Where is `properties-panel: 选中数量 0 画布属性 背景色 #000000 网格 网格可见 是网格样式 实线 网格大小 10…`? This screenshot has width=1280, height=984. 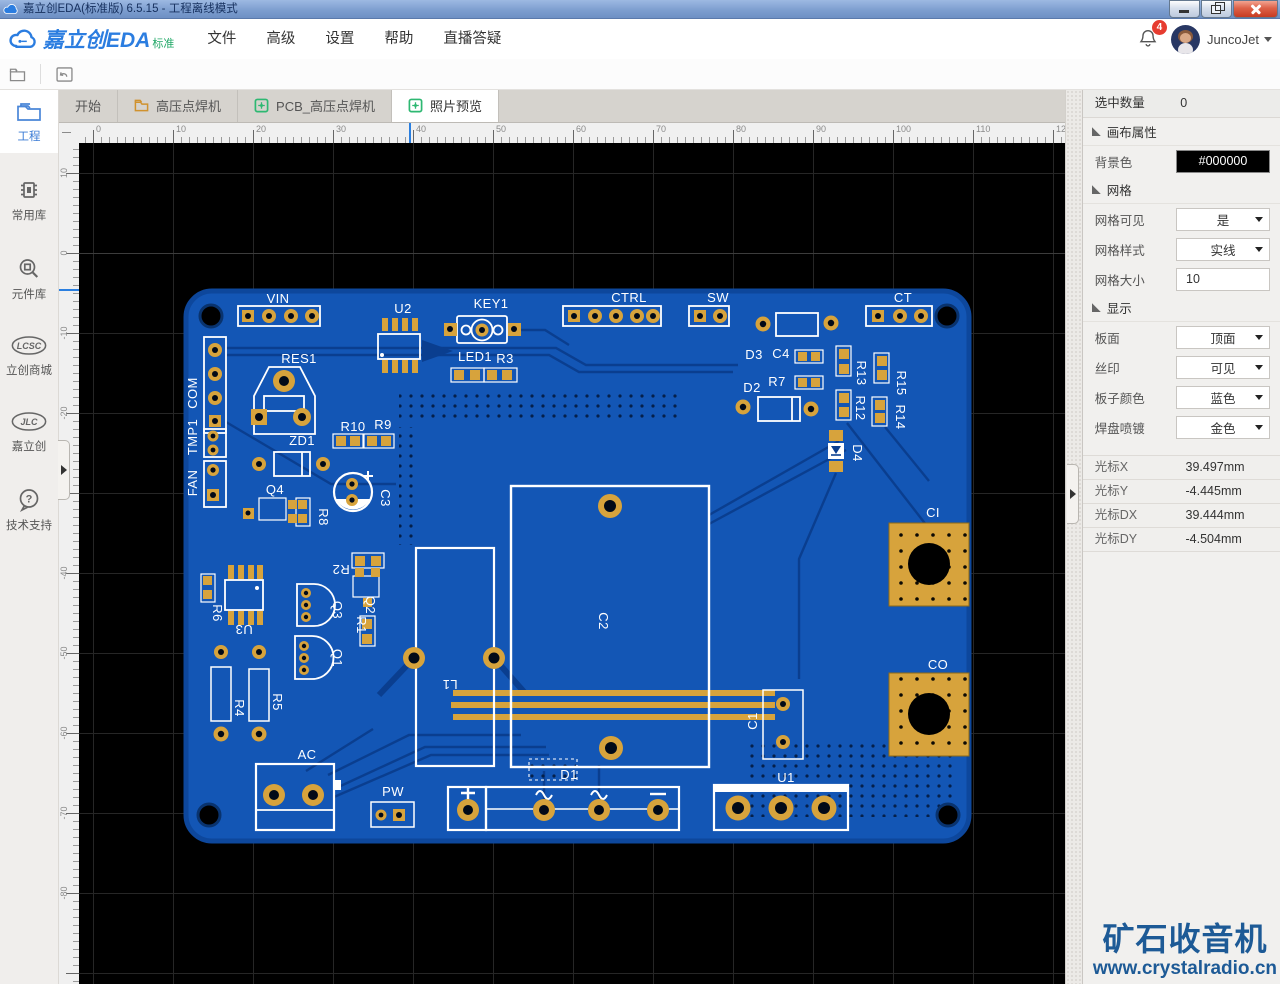 properties-panel: 选中数量 0 画布属性 背景色 #000000 网格 网格可见 是网格样式 实线 网格大小 10… is located at coordinates (1180, 537).